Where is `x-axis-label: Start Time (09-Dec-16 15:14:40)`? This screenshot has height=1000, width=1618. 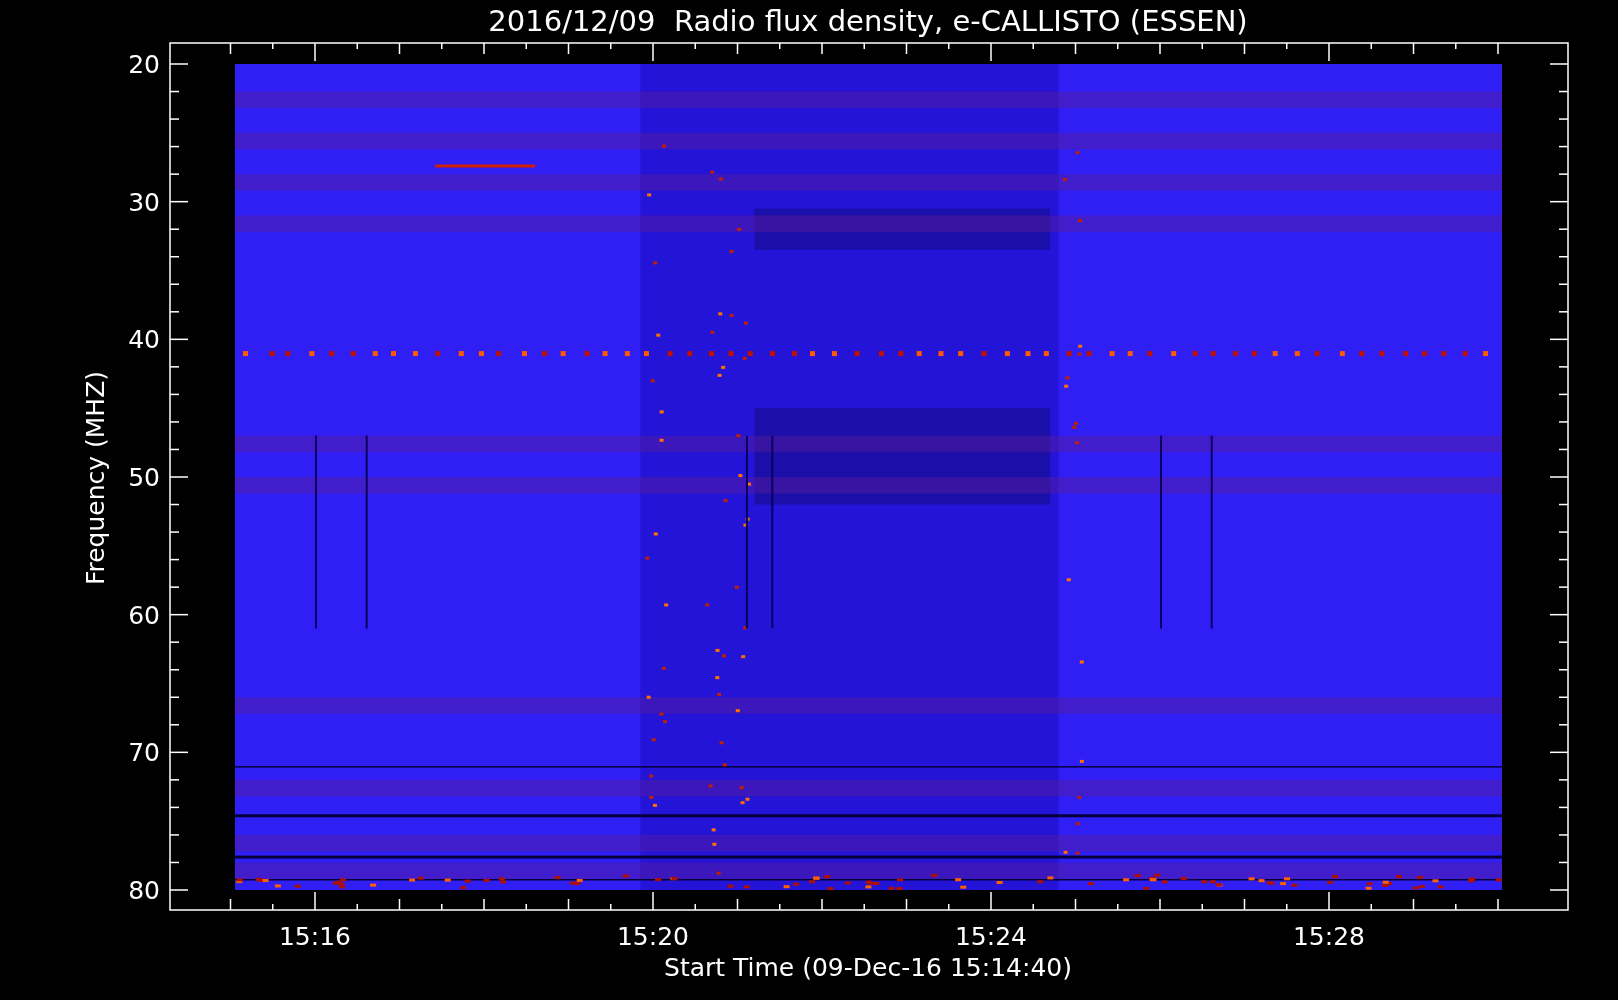
x-axis-label: Start Time (09-Dec-16 15:14:40) is located at coordinates (868, 967).